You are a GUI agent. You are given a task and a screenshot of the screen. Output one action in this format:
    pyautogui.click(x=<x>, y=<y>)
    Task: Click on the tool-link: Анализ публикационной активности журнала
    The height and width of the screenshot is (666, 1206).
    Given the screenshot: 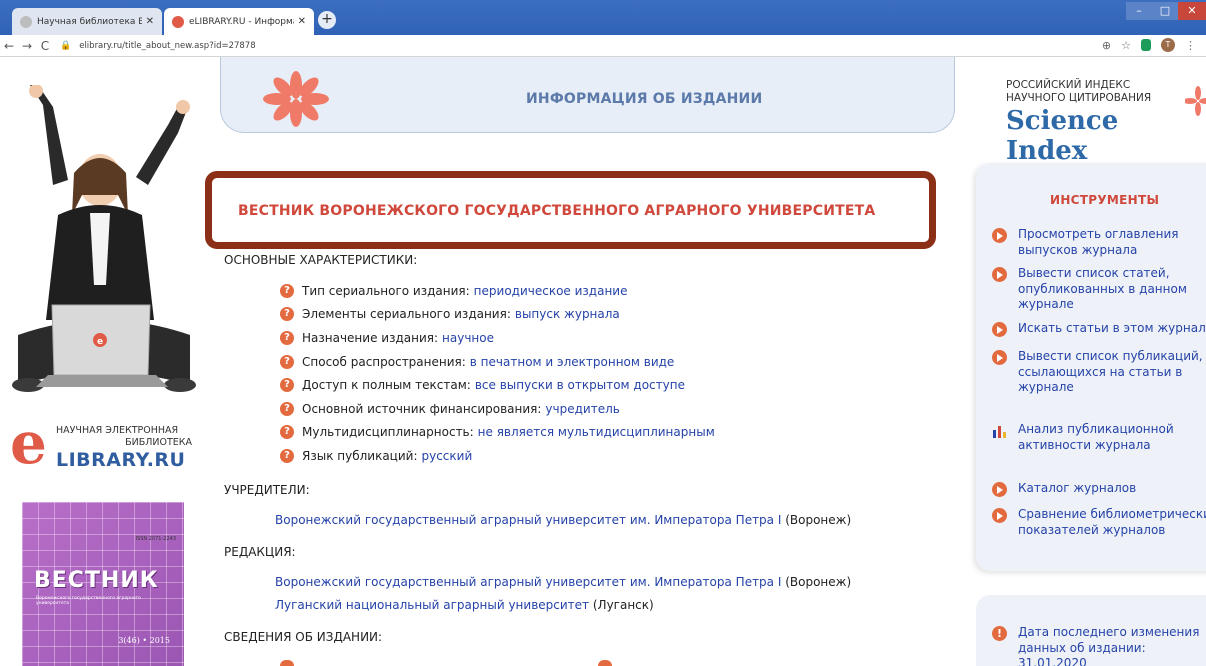 What is the action you would take?
    pyautogui.click(x=1087, y=437)
    